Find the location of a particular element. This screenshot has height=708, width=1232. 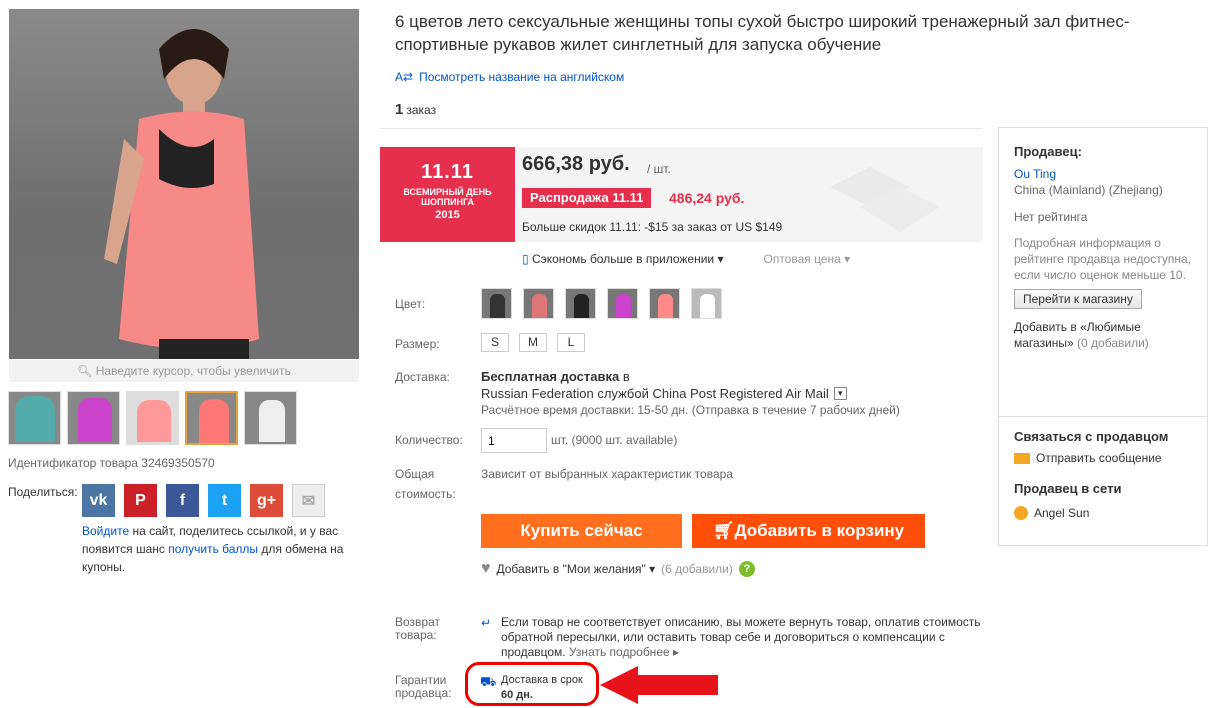

seller-location: China (Mainland) (Zhejiang) is located at coordinates (1088, 190).